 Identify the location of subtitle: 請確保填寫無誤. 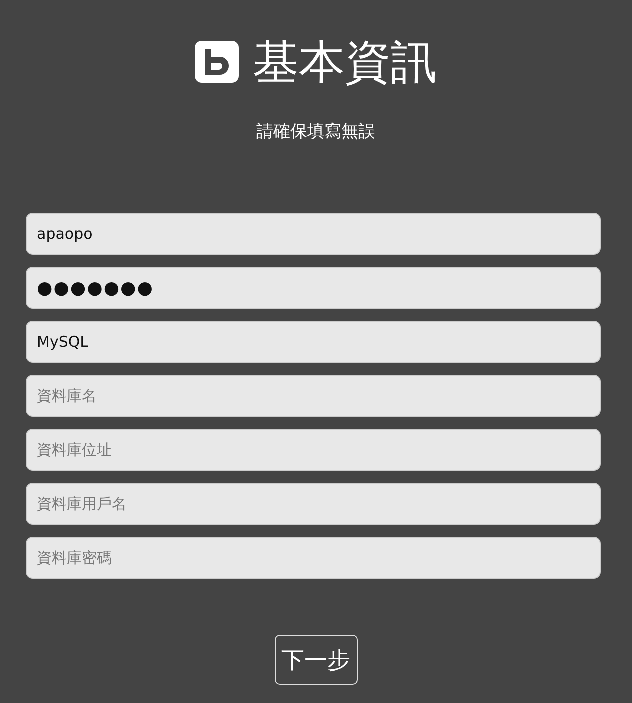
(316, 132).